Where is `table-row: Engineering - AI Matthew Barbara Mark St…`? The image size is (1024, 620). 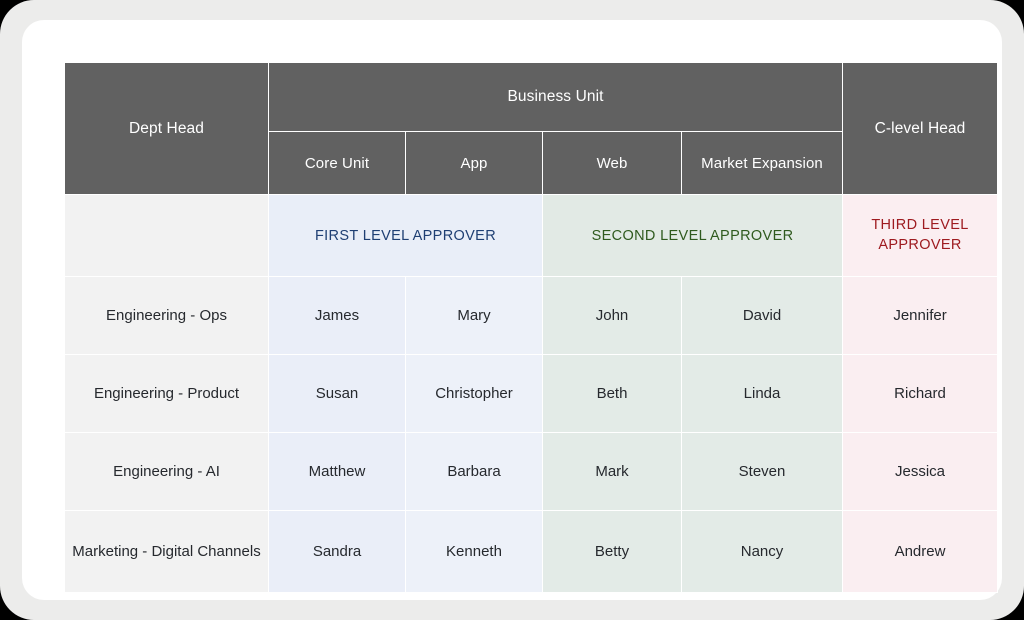
table-row: Engineering - AI Matthew Barbara Mark St… is located at coordinates (531, 471).